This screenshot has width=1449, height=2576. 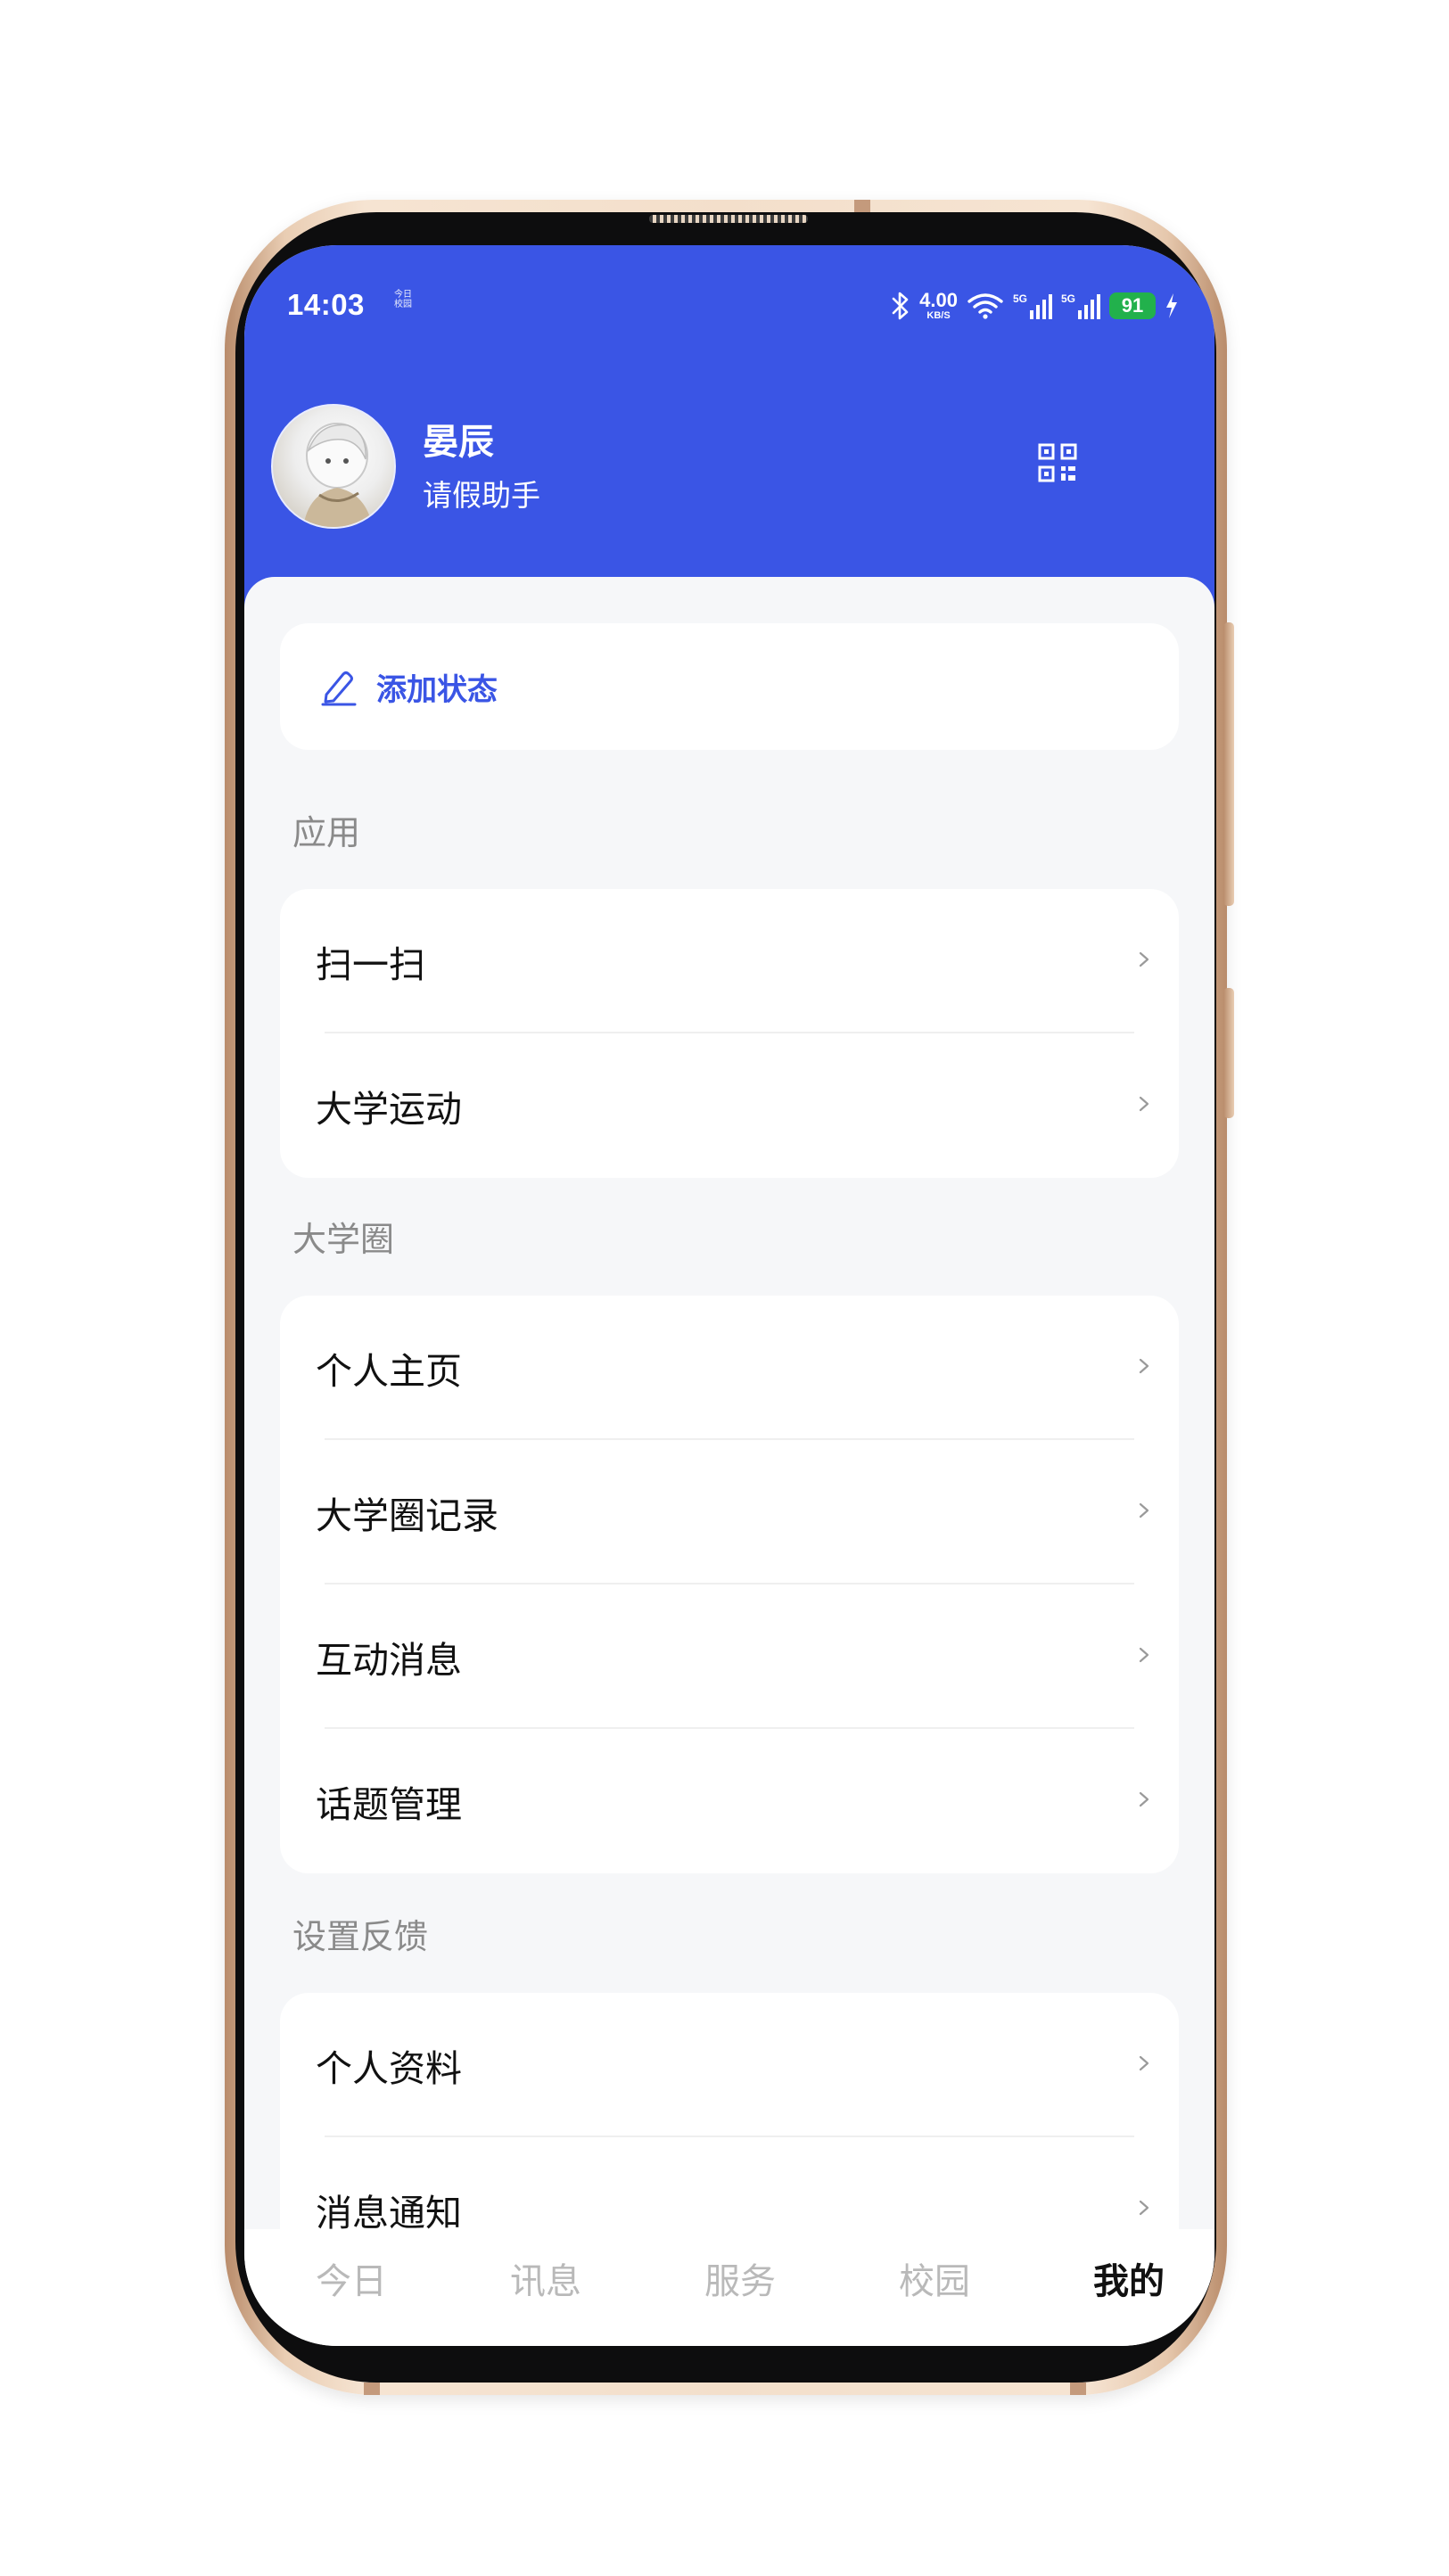 I want to click on bluetooth-icon, so click(x=900, y=306).